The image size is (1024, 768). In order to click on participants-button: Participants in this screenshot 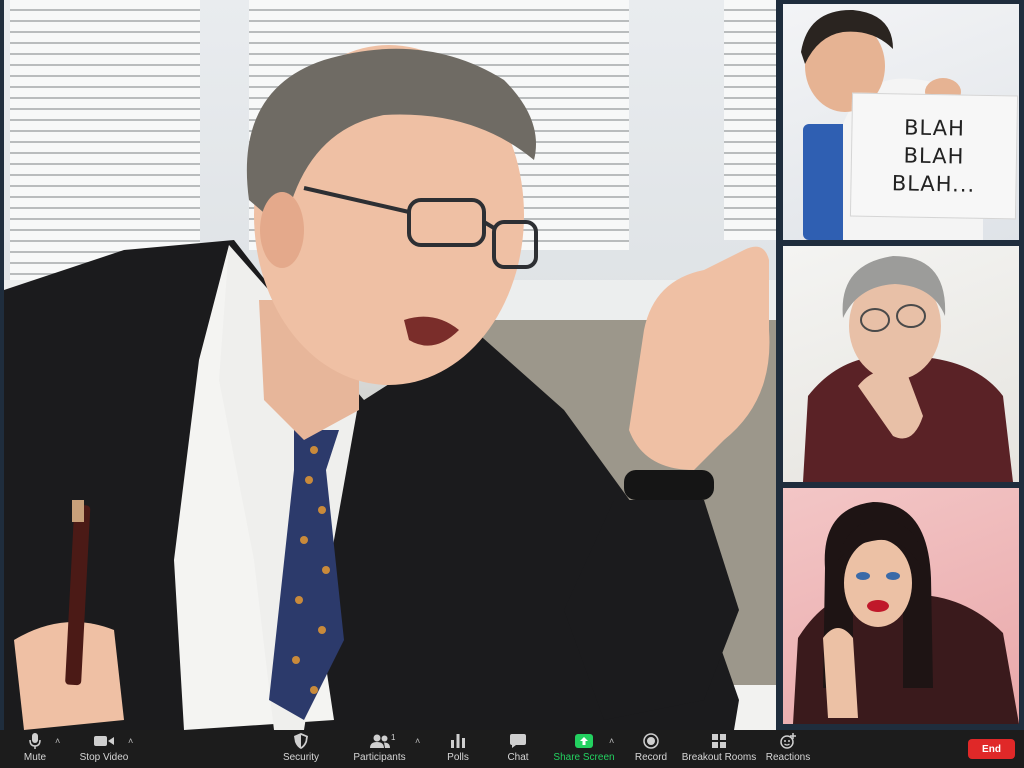, I will do `click(379, 749)`.